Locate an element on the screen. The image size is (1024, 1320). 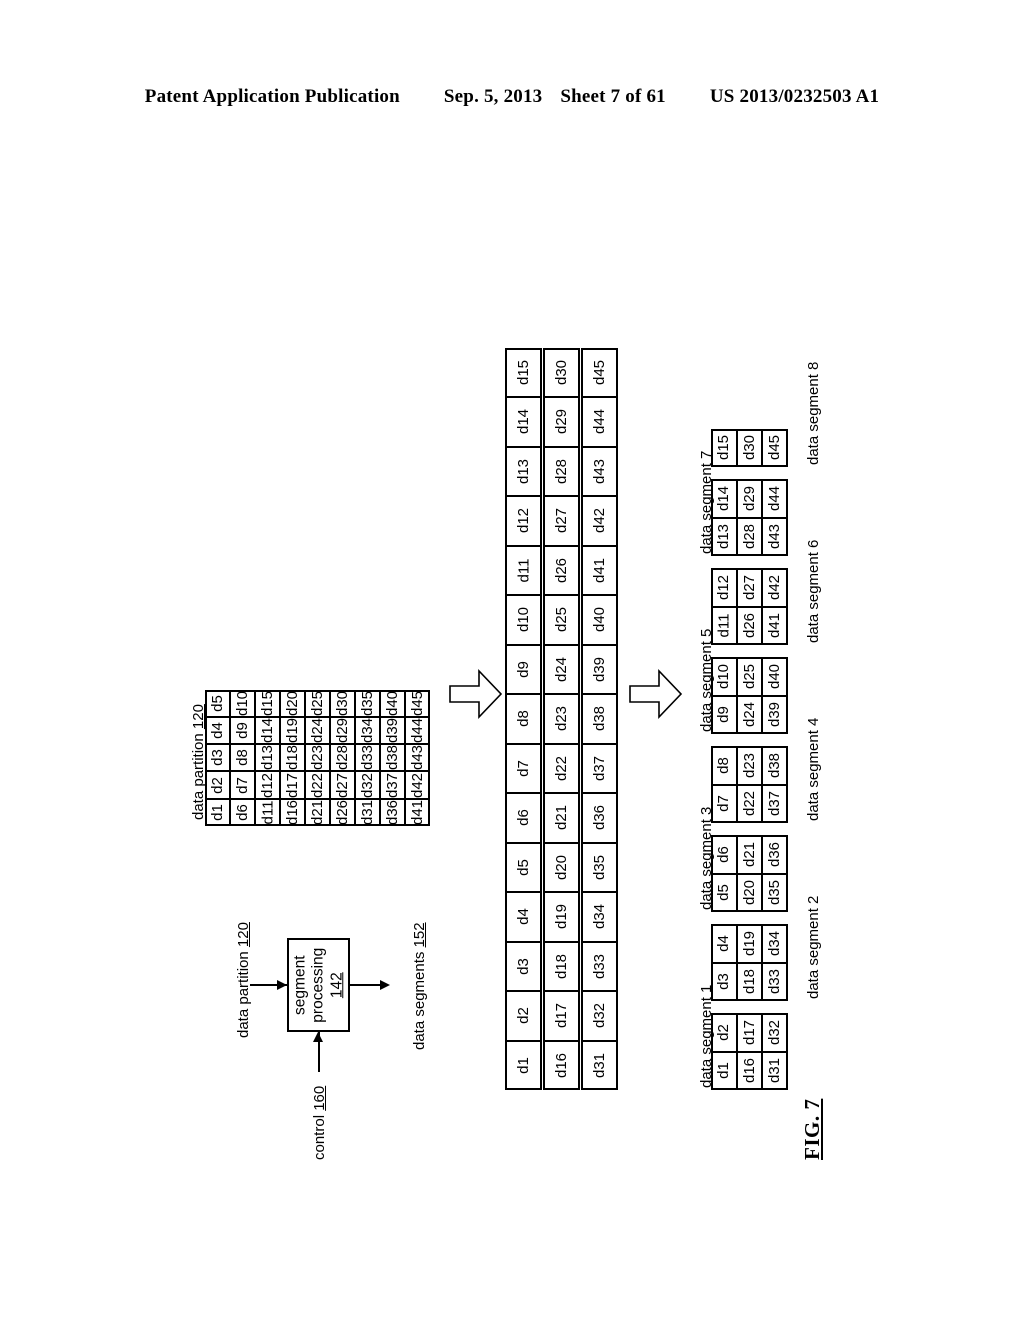
strip-cell: d27 is located at coordinates (561, 521).